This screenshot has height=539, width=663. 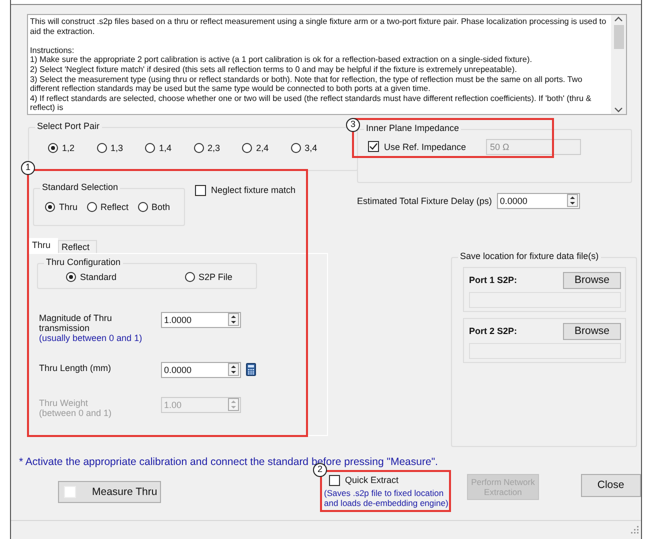 What do you see at coordinates (493, 280) in the screenshot?
I see `port-label: Port 1 S2P:` at bounding box center [493, 280].